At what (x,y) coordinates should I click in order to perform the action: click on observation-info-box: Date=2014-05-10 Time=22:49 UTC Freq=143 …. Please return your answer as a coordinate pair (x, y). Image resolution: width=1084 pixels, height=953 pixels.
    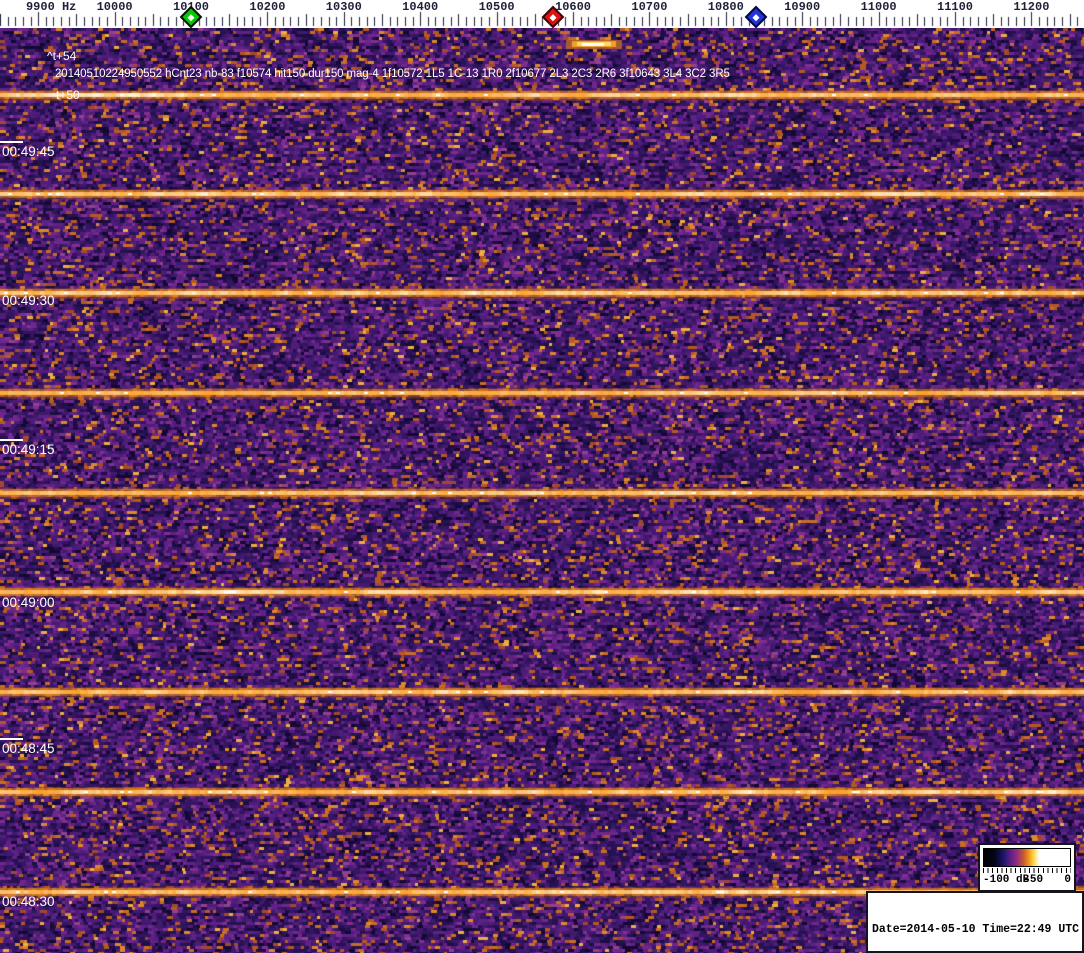
    Looking at the image, I should click on (975, 922).